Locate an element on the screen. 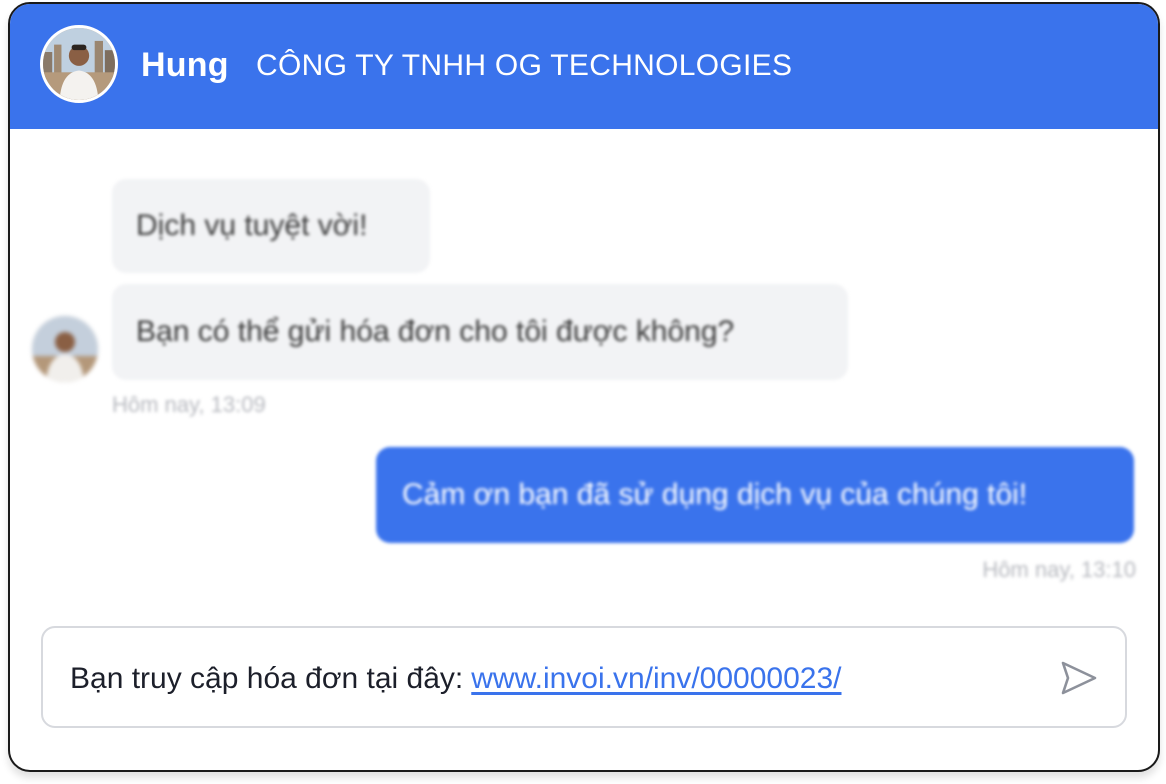  contact-avatar is located at coordinates (79, 64).